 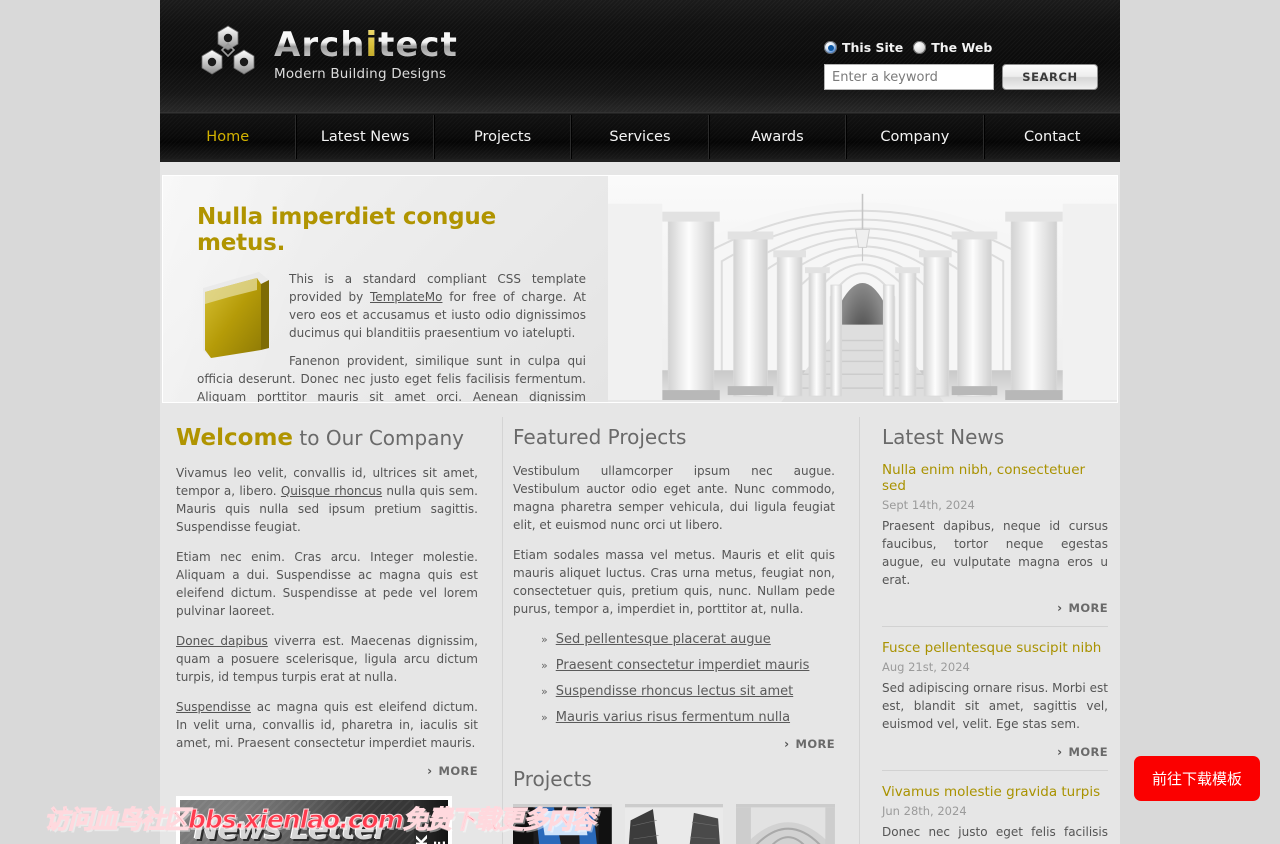 What do you see at coordinates (600, 437) in the screenshot?
I see `featured-projects-heading: Featured Projects` at bounding box center [600, 437].